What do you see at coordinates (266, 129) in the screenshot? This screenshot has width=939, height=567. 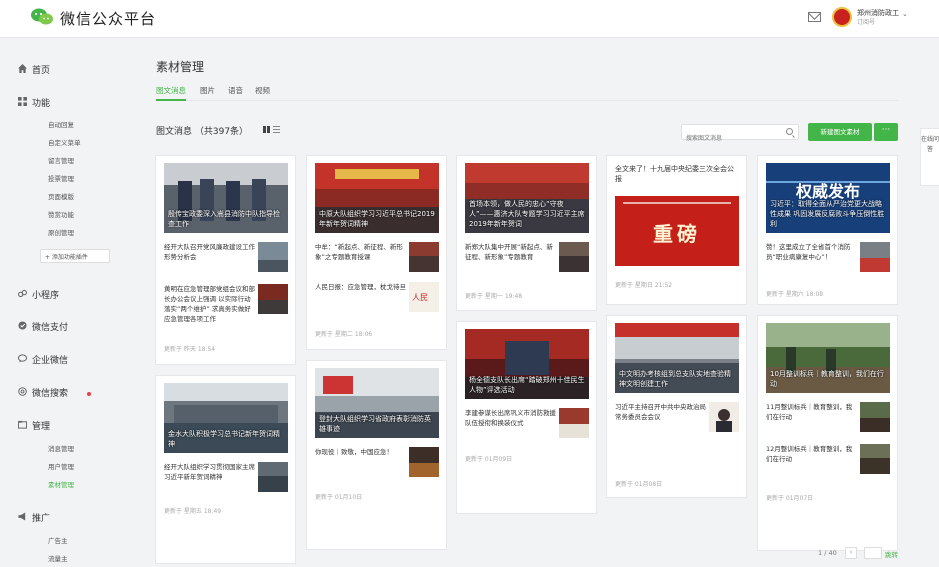 I see `grid-view-icon` at bounding box center [266, 129].